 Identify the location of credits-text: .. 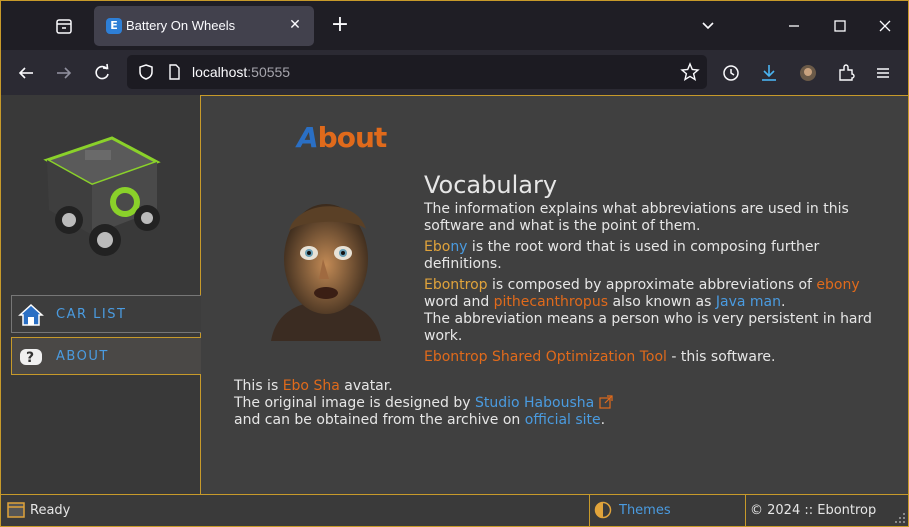
(603, 420).